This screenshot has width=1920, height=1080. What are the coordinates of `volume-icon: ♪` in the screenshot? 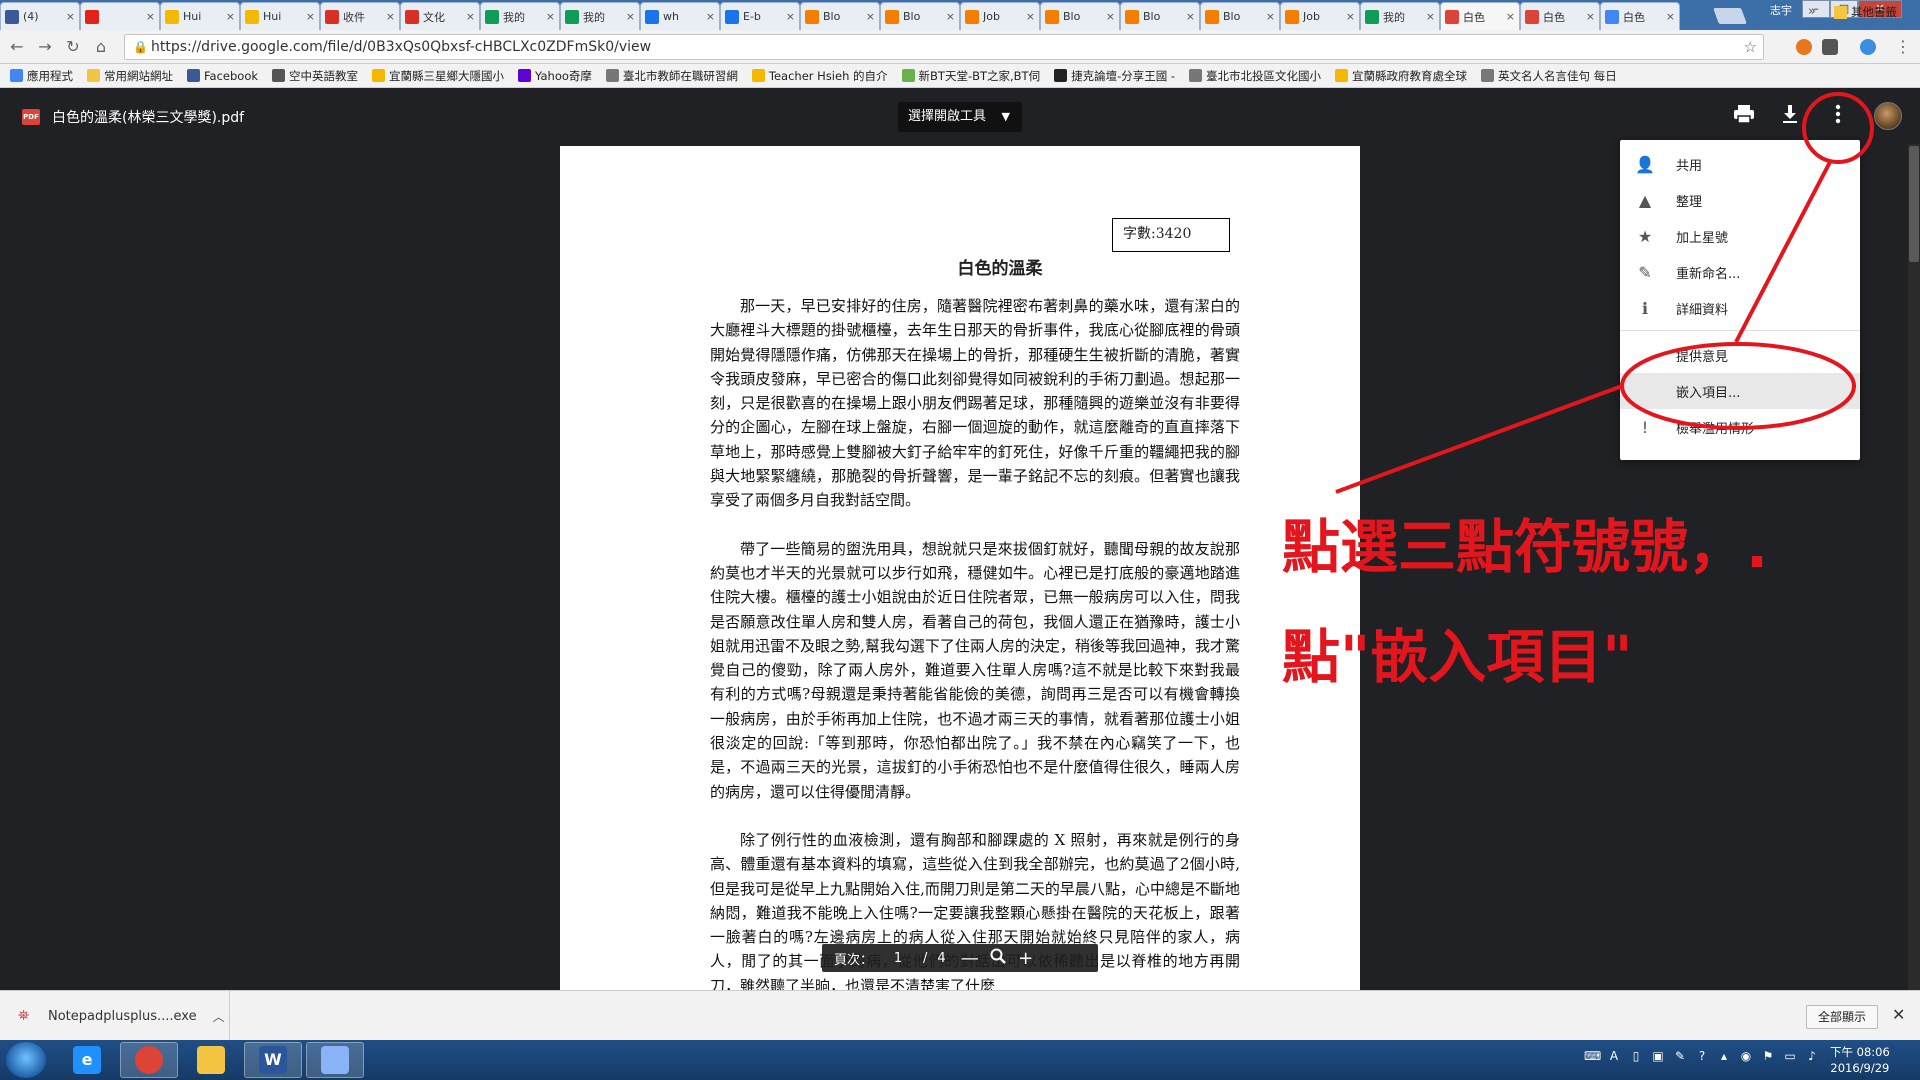 It's located at (1812, 1056).